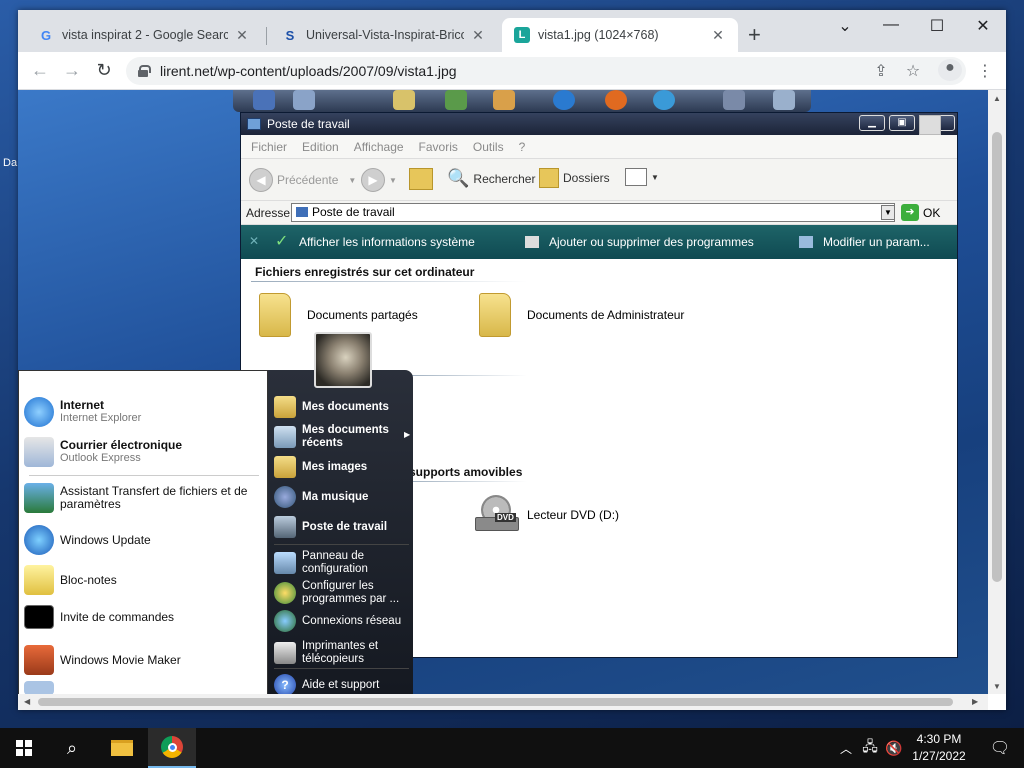  What do you see at coordinates (881, 71) in the screenshot?
I see `share-icon: ⇪` at bounding box center [881, 71].